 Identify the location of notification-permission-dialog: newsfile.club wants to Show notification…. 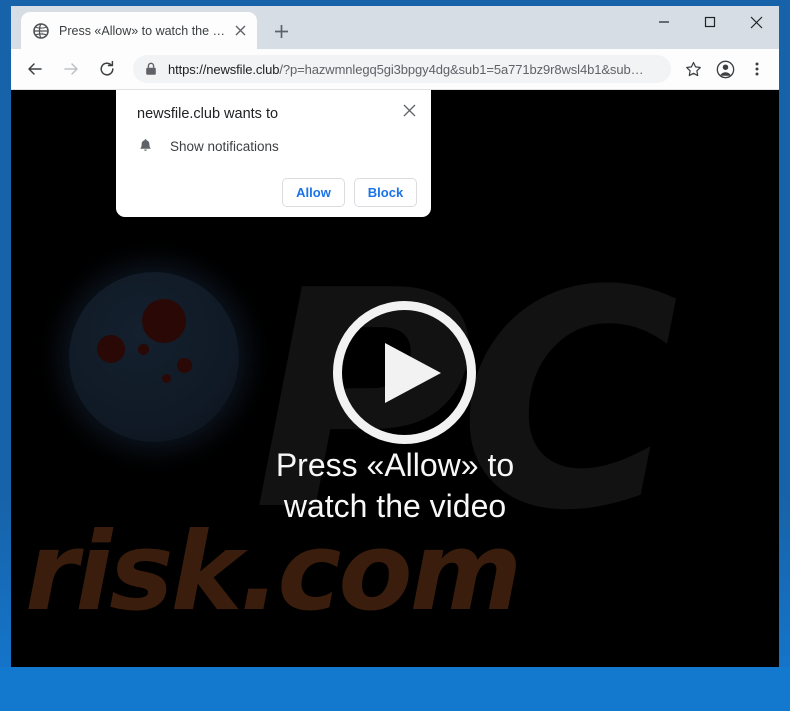
(273, 153).